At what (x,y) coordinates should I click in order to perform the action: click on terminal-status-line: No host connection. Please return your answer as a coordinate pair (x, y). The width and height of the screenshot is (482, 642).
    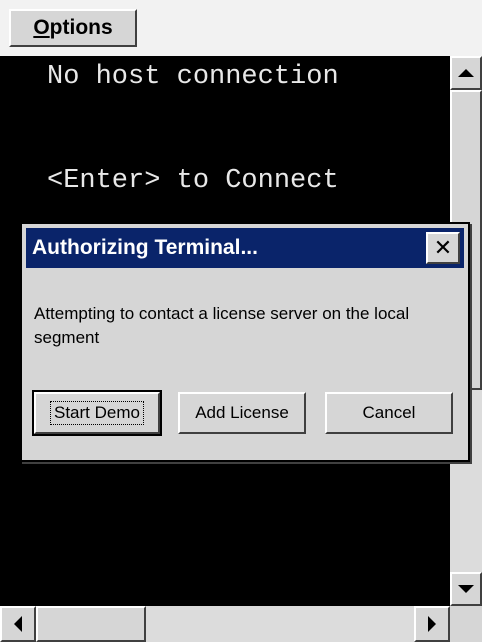
    Looking at the image, I should click on (193, 77).